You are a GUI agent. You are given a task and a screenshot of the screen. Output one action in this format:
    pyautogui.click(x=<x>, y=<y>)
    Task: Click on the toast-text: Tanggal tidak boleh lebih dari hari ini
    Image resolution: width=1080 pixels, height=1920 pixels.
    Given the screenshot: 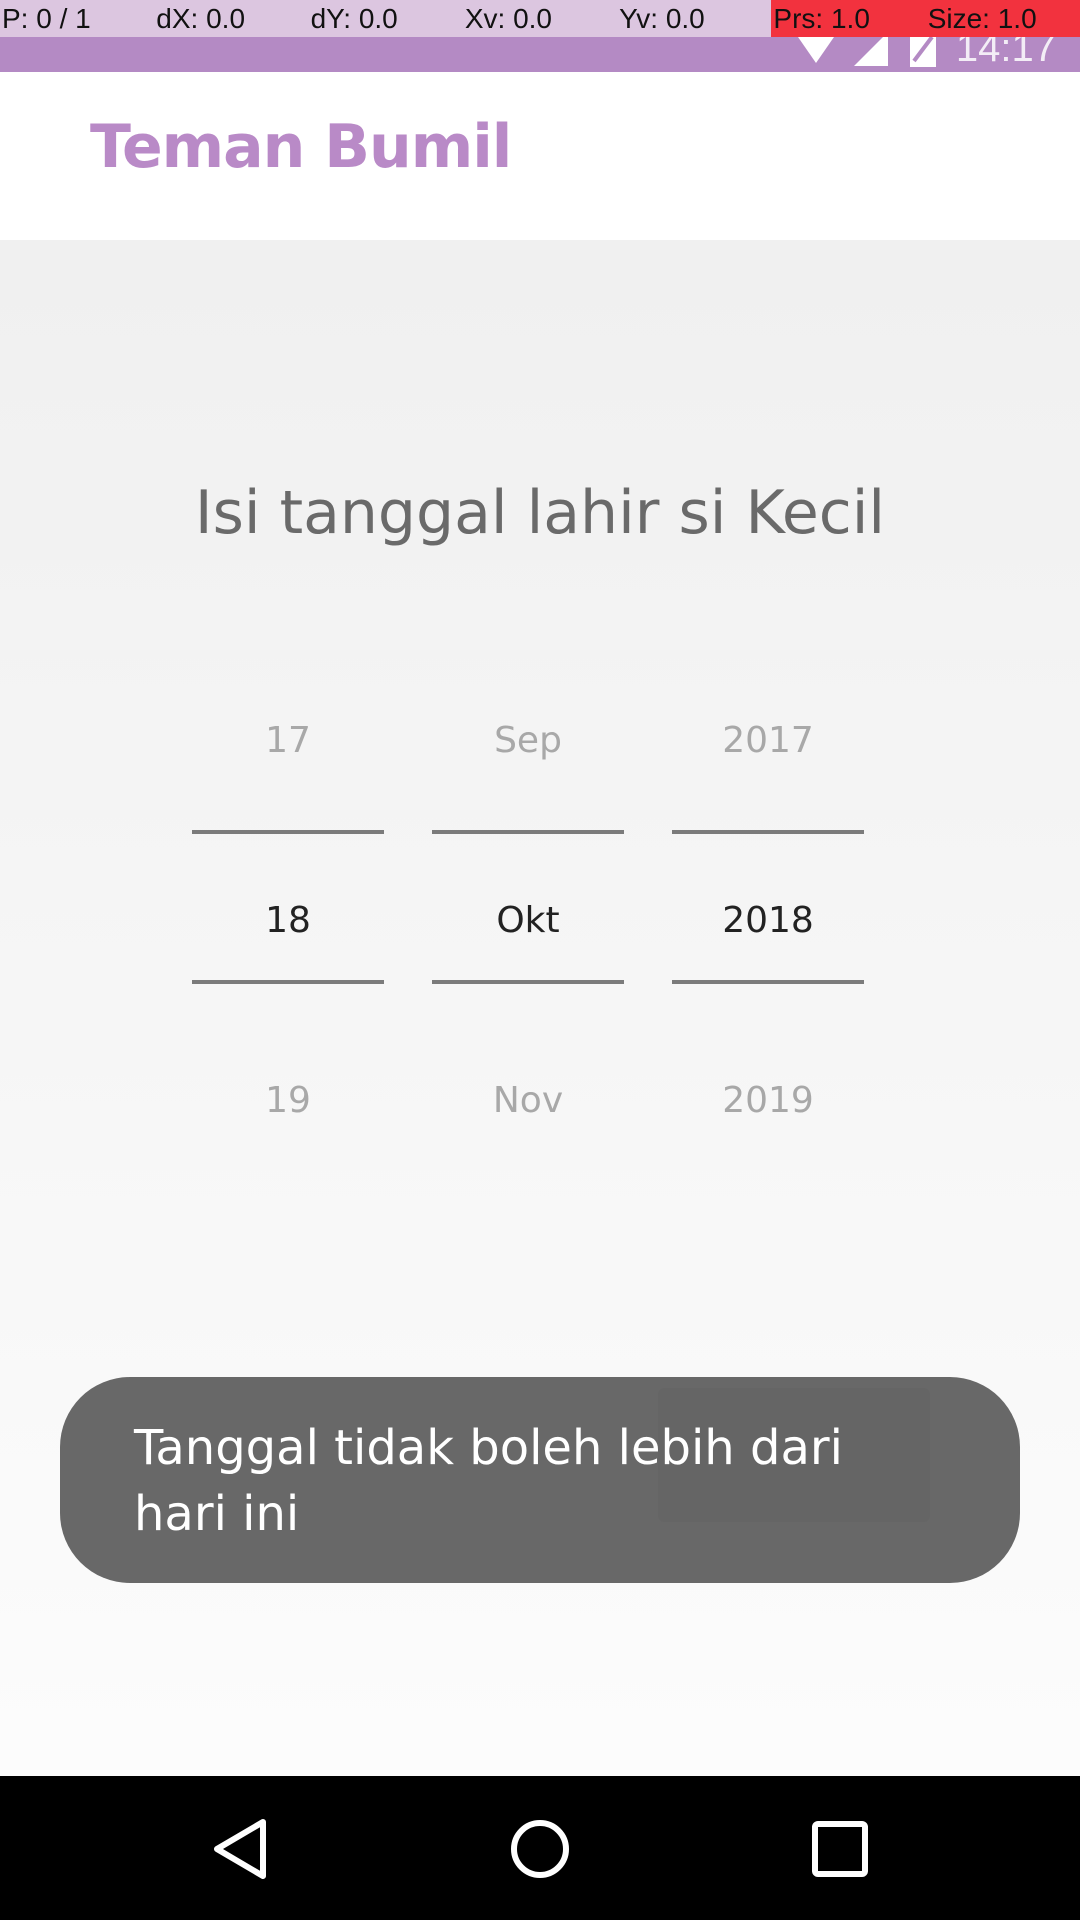 What is the action you would take?
    pyautogui.click(x=488, y=1481)
    